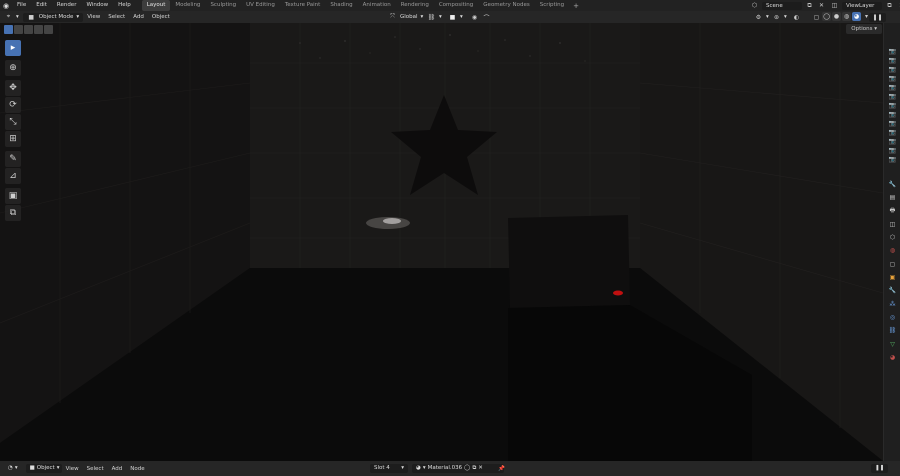  Describe the element at coordinates (187, 5) in the screenshot. I see `workspace-tab-modeling: Modeling` at that location.